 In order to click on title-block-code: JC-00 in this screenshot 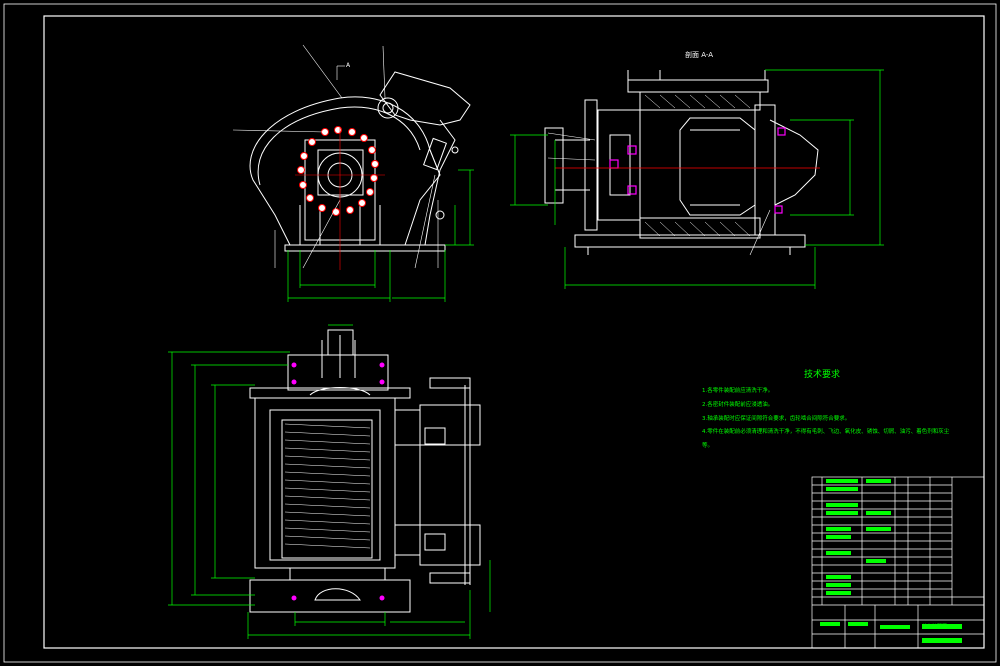, I will do `click(928, 641)`.